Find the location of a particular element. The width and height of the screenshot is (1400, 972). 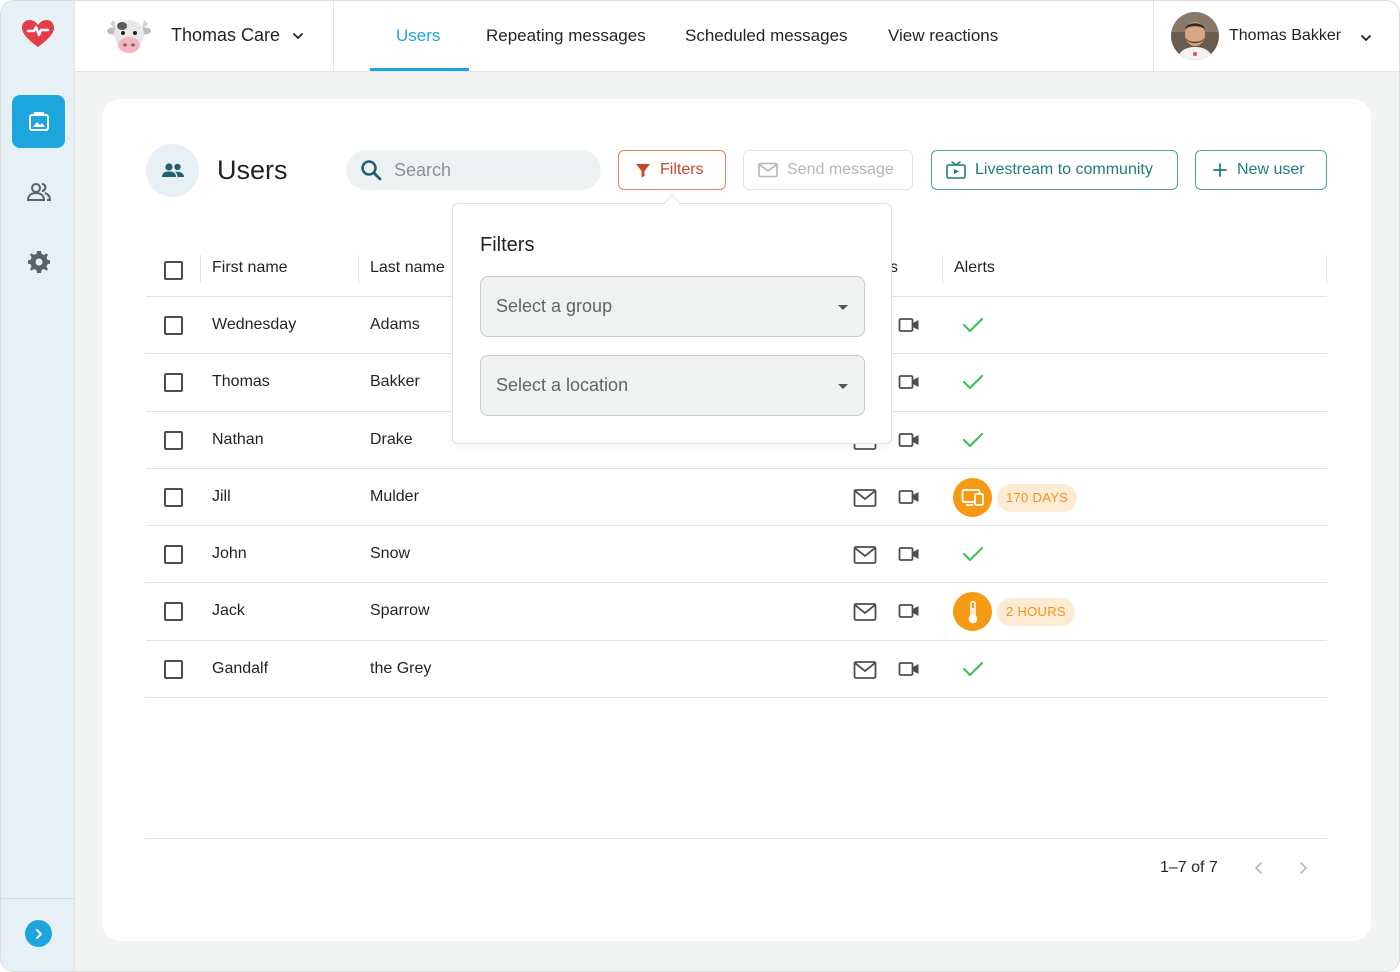

table-row: Jill Mulder 170 DAYS is located at coordinates (736, 498).